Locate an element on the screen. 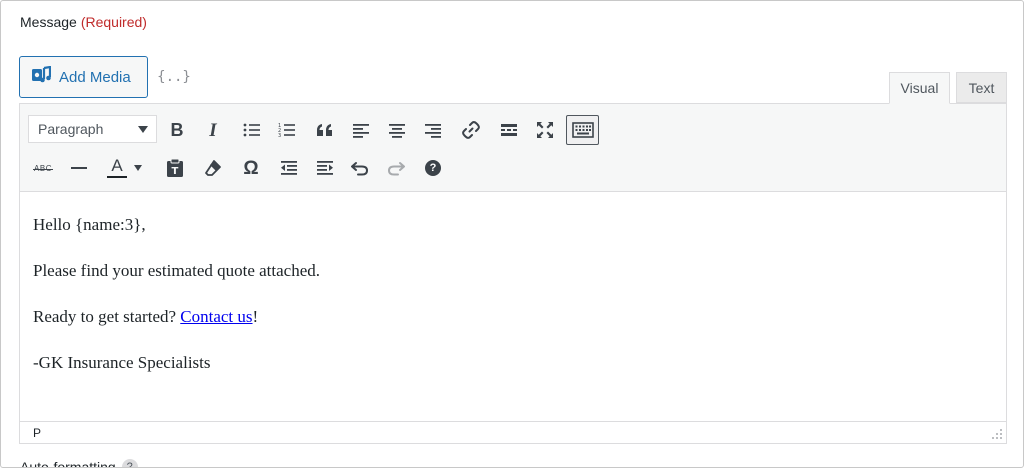 Image resolution: width=1024 pixels, height=468 pixels. strikethrough-icon: ABC is located at coordinates (43, 168).